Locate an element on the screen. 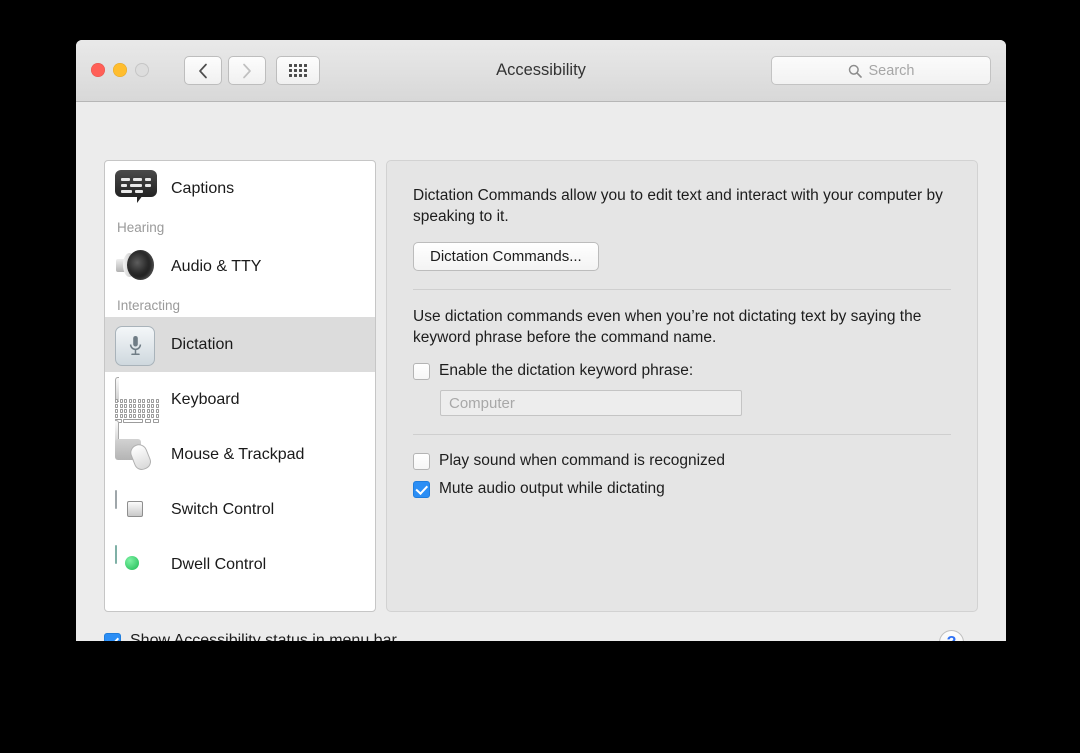  show-status-row: Show Accessibility status in menu bar is located at coordinates (541, 635).